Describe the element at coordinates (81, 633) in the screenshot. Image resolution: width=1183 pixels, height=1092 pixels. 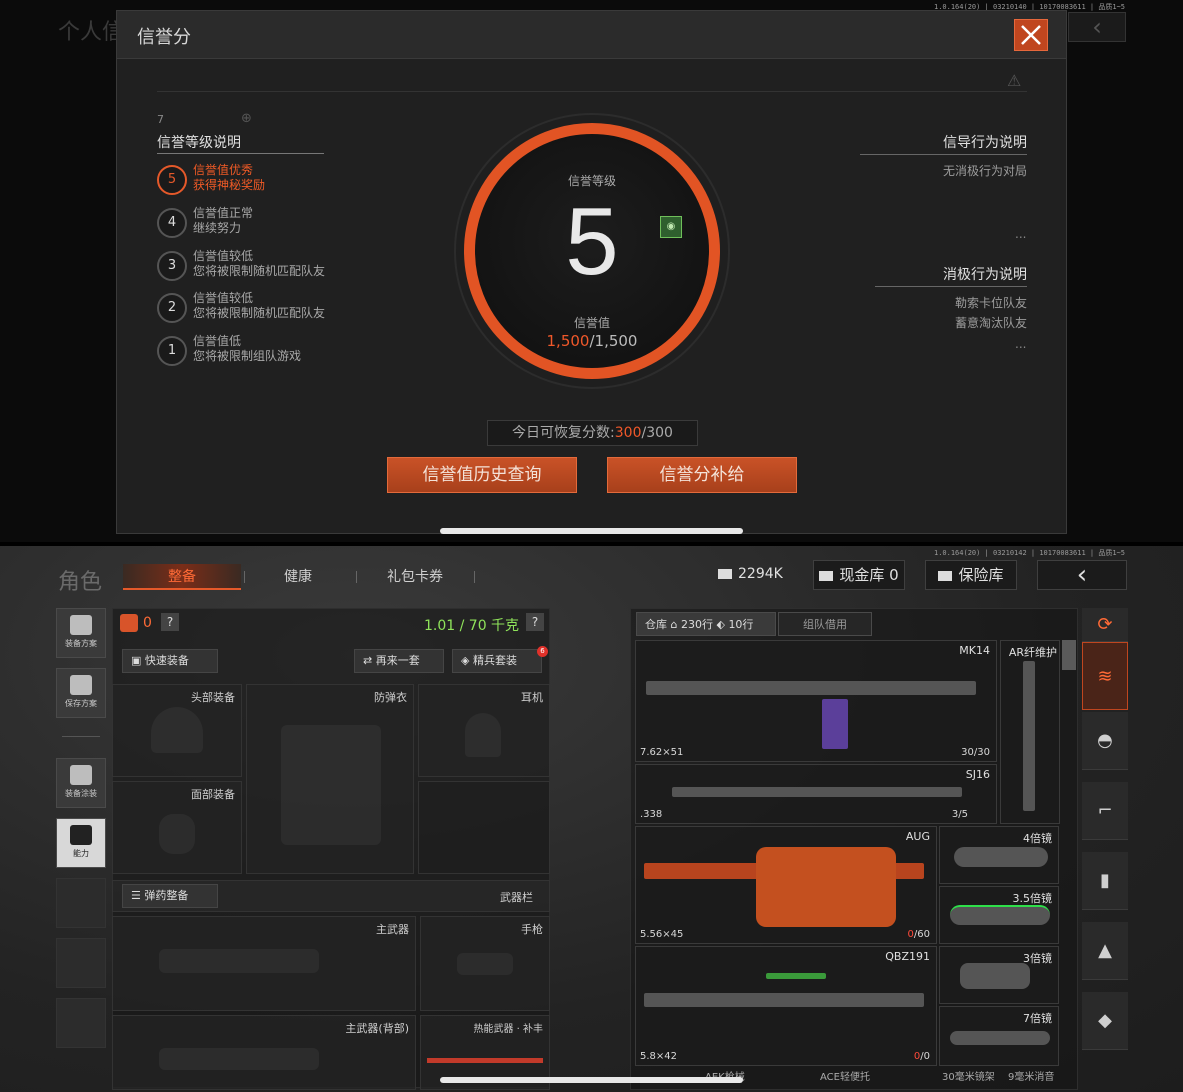
I see `equip-plan-button: 装备方案` at that location.